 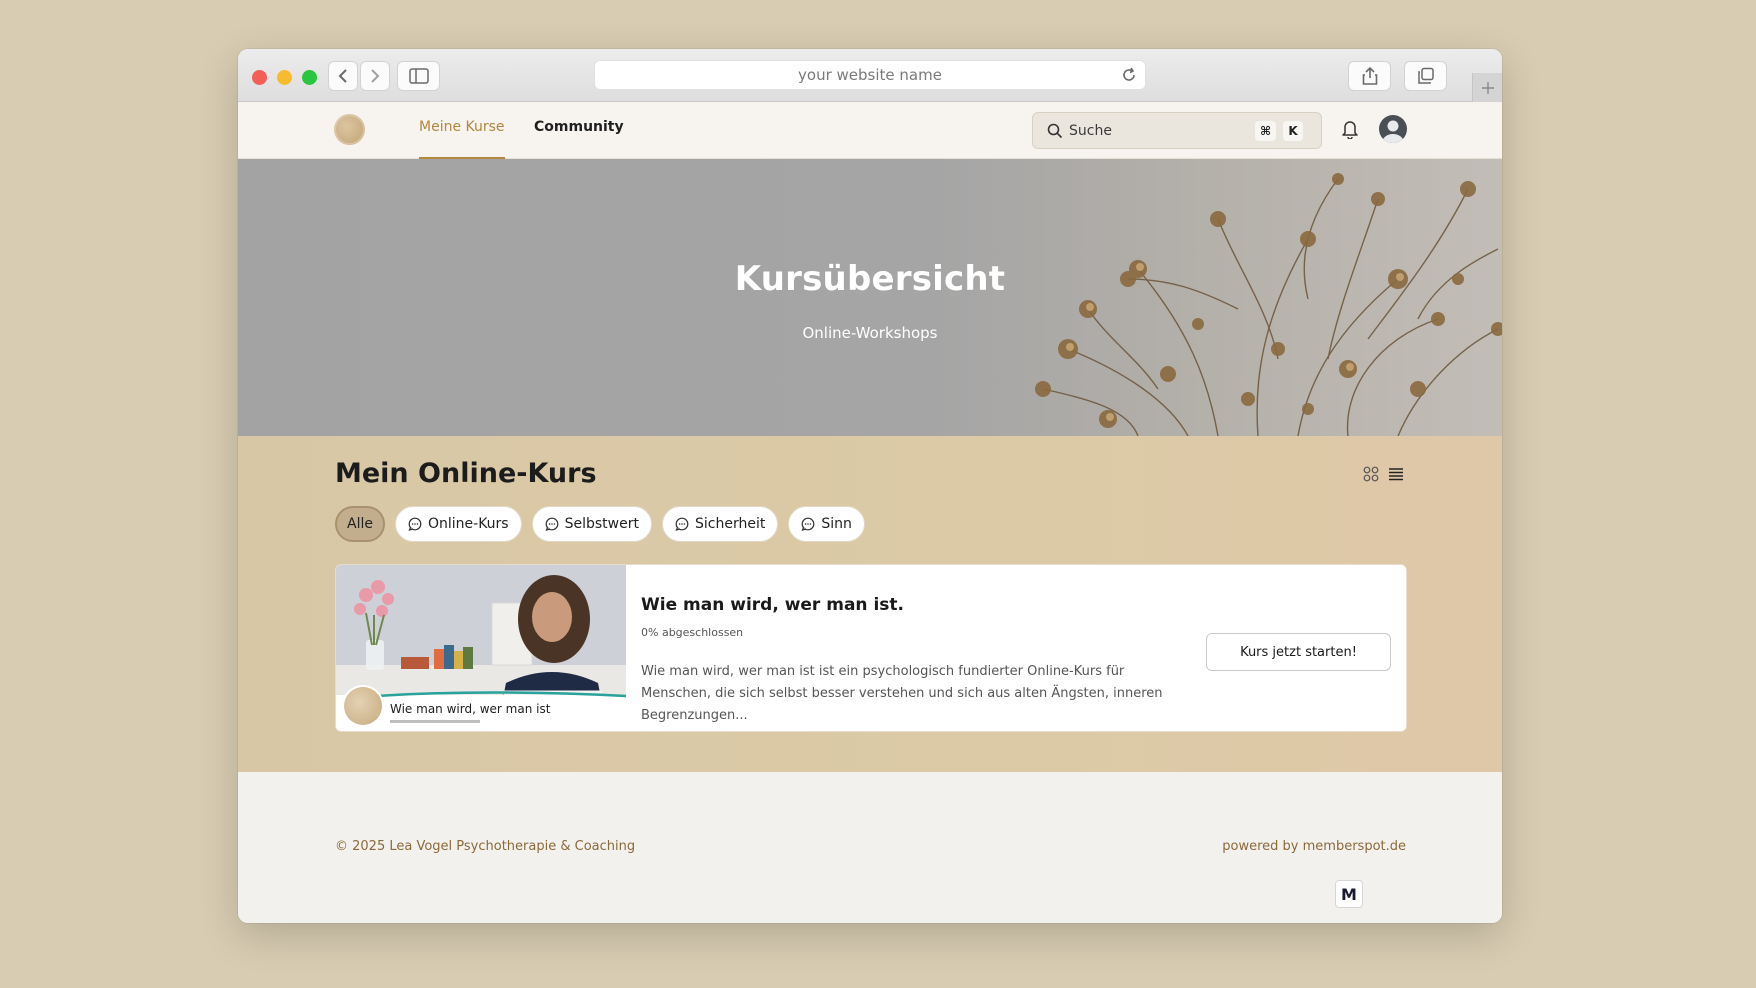 I want to click on list-view-icon, so click(x=1396, y=474).